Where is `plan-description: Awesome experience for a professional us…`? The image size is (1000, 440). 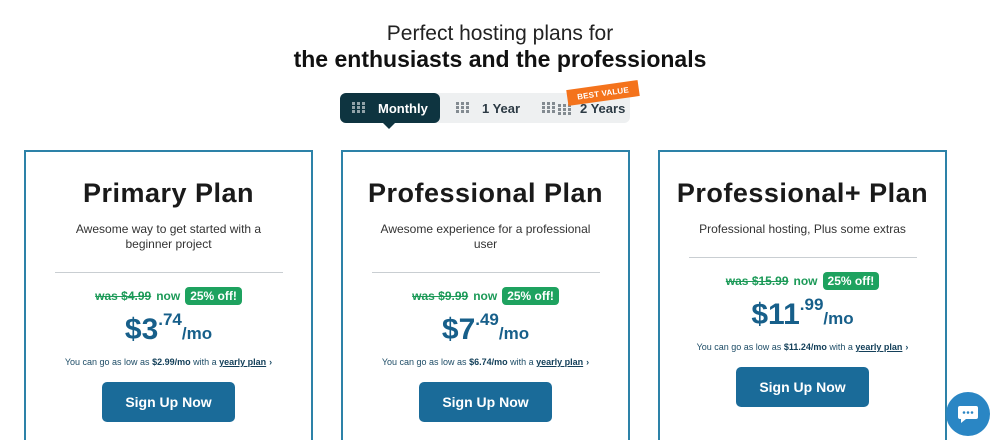
plan-description: Awesome experience for a professional us… is located at coordinates (485, 236).